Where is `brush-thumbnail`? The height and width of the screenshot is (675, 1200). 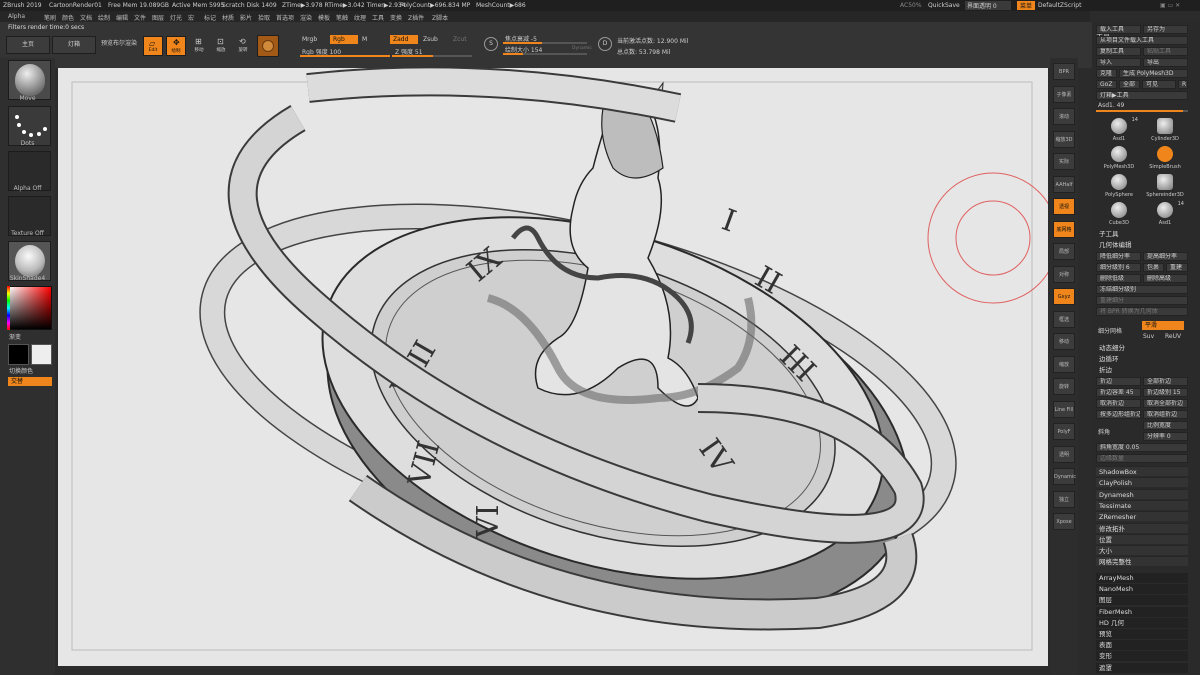
brush-thumbnail is located at coordinates (29, 80).